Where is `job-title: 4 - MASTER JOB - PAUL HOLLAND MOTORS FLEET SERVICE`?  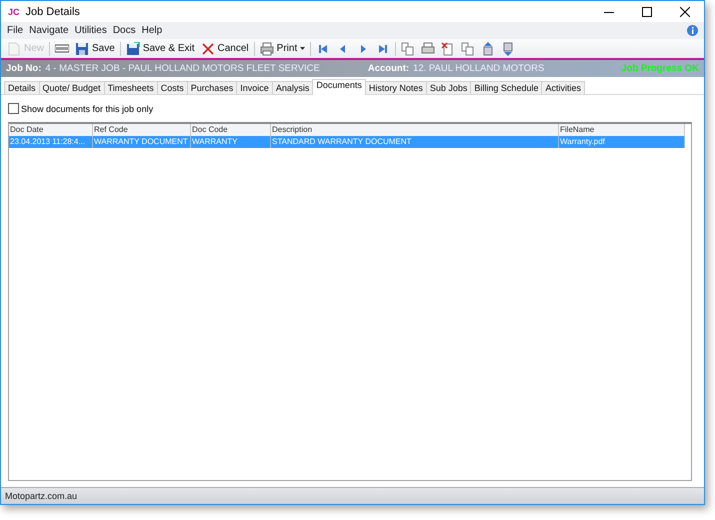 job-title: 4 - MASTER JOB - PAUL HOLLAND MOTORS FLEET SERVICE is located at coordinates (182, 68).